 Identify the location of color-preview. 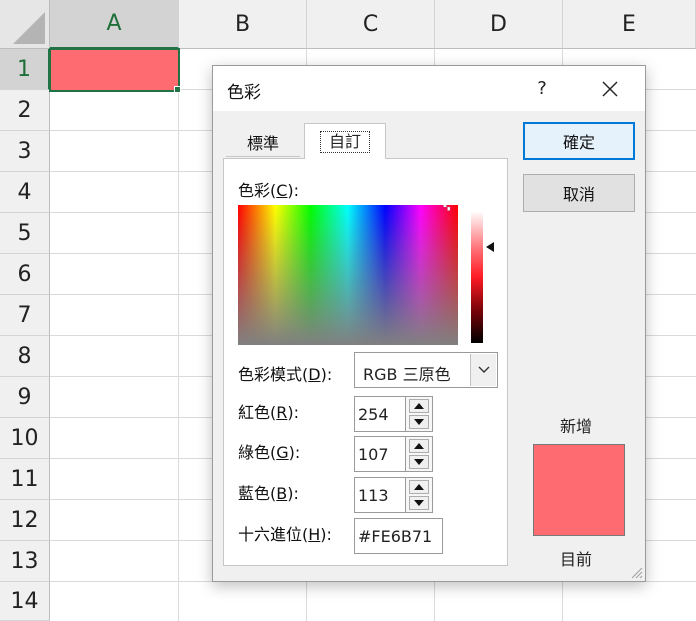
(579, 490).